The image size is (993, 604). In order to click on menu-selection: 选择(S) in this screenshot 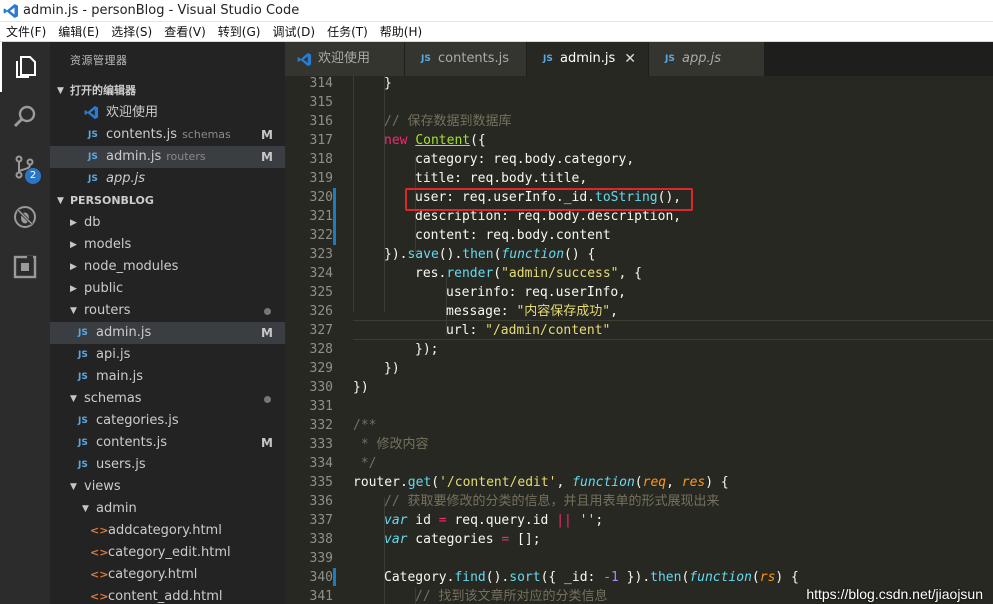, I will do `click(131, 31)`.